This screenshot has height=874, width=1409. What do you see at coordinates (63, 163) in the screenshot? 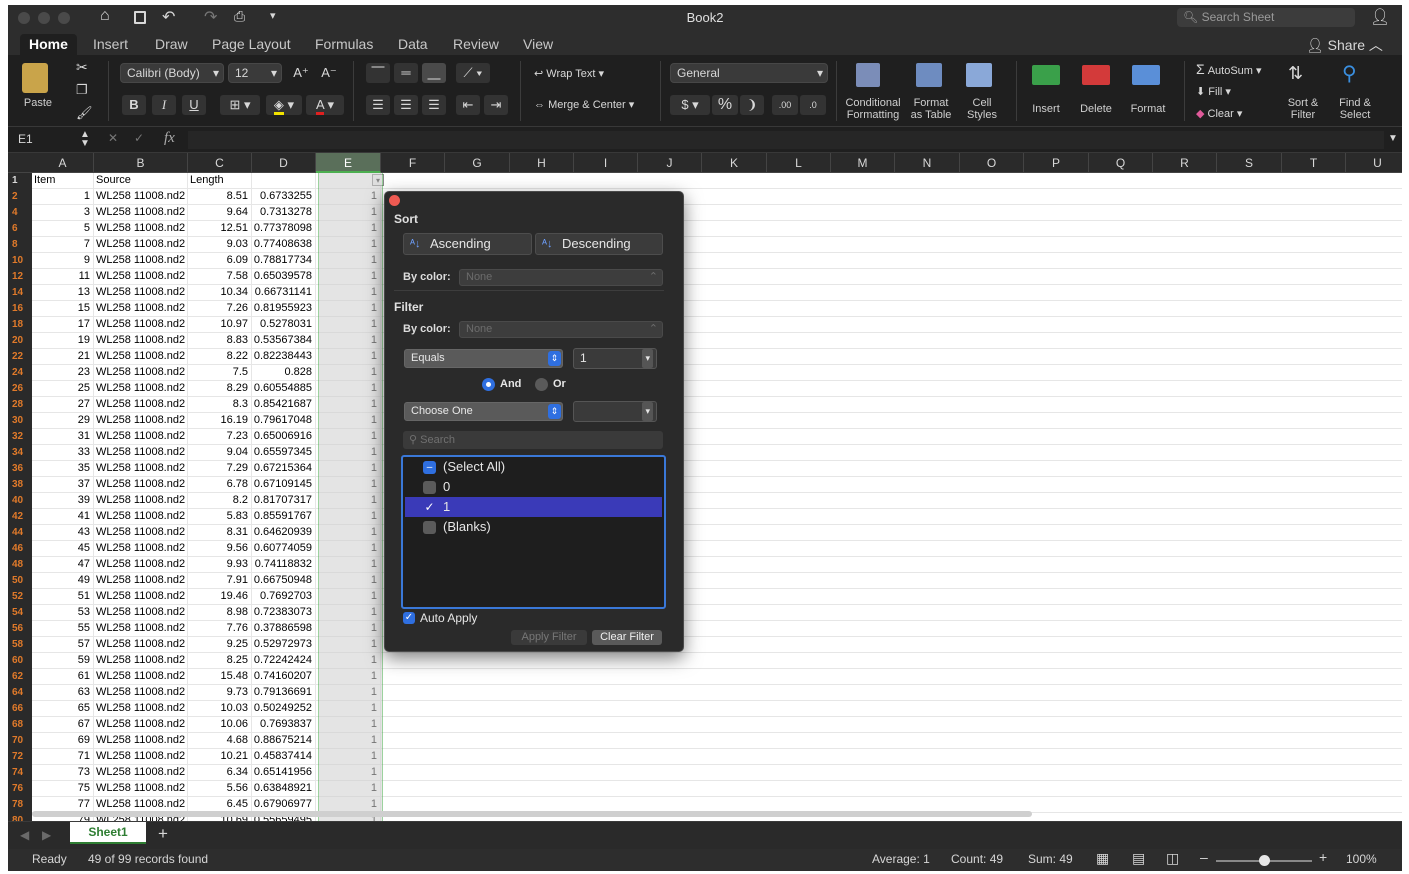
I see `column-header-a: A` at bounding box center [63, 163].